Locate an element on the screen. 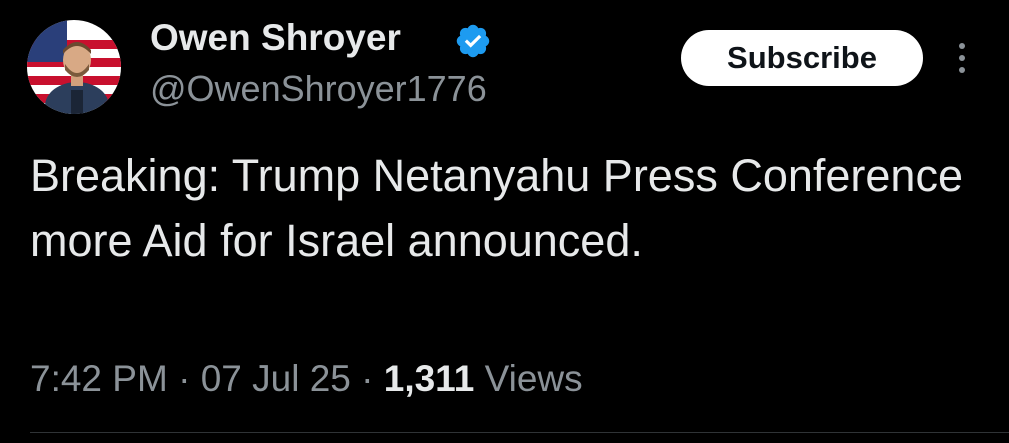 The width and height of the screenshot is (1009, 443). author-handle: @OwenShroyer1776 is located at coordinates (318, 89).